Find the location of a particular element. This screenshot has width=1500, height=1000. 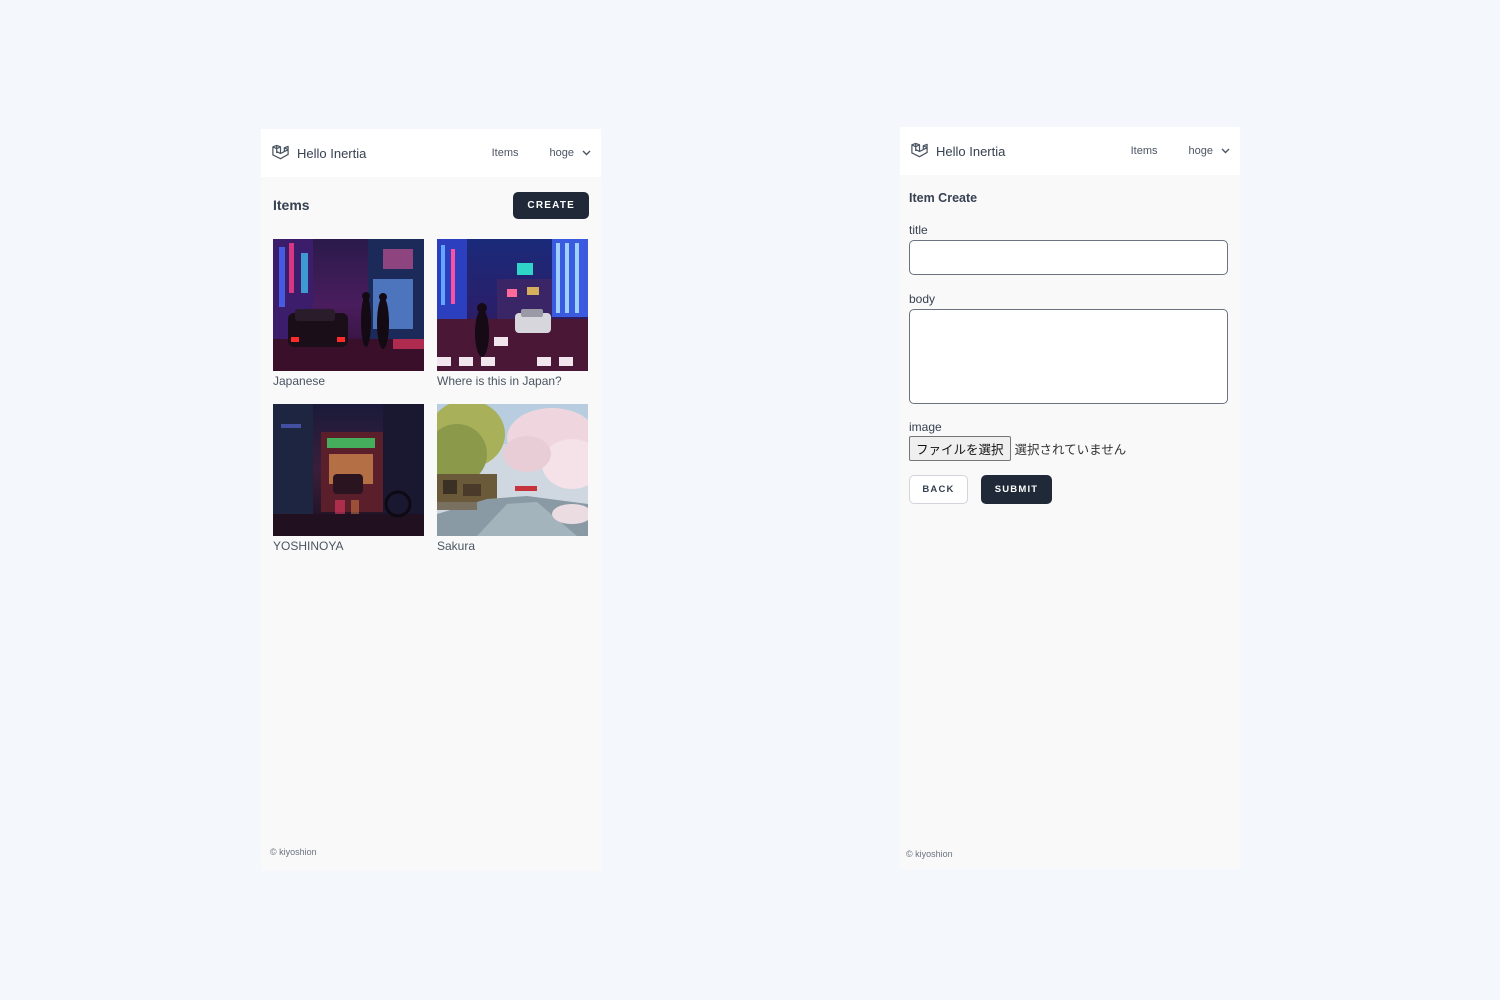

image-label: image is located at coordinates (925, 427).